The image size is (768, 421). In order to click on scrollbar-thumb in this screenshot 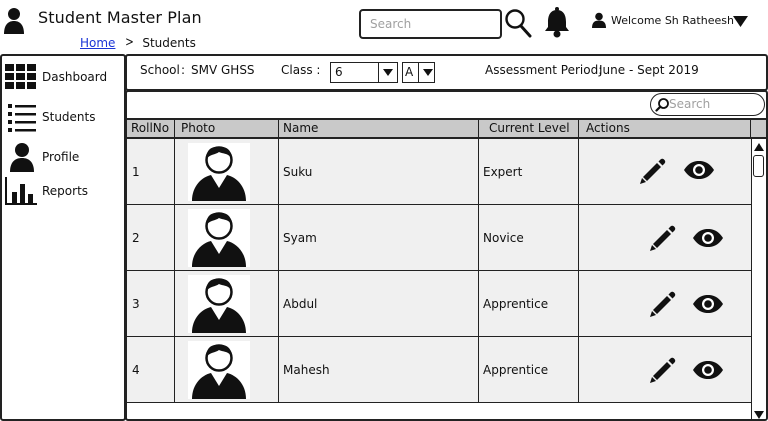, I will do `click(758, 166)`.